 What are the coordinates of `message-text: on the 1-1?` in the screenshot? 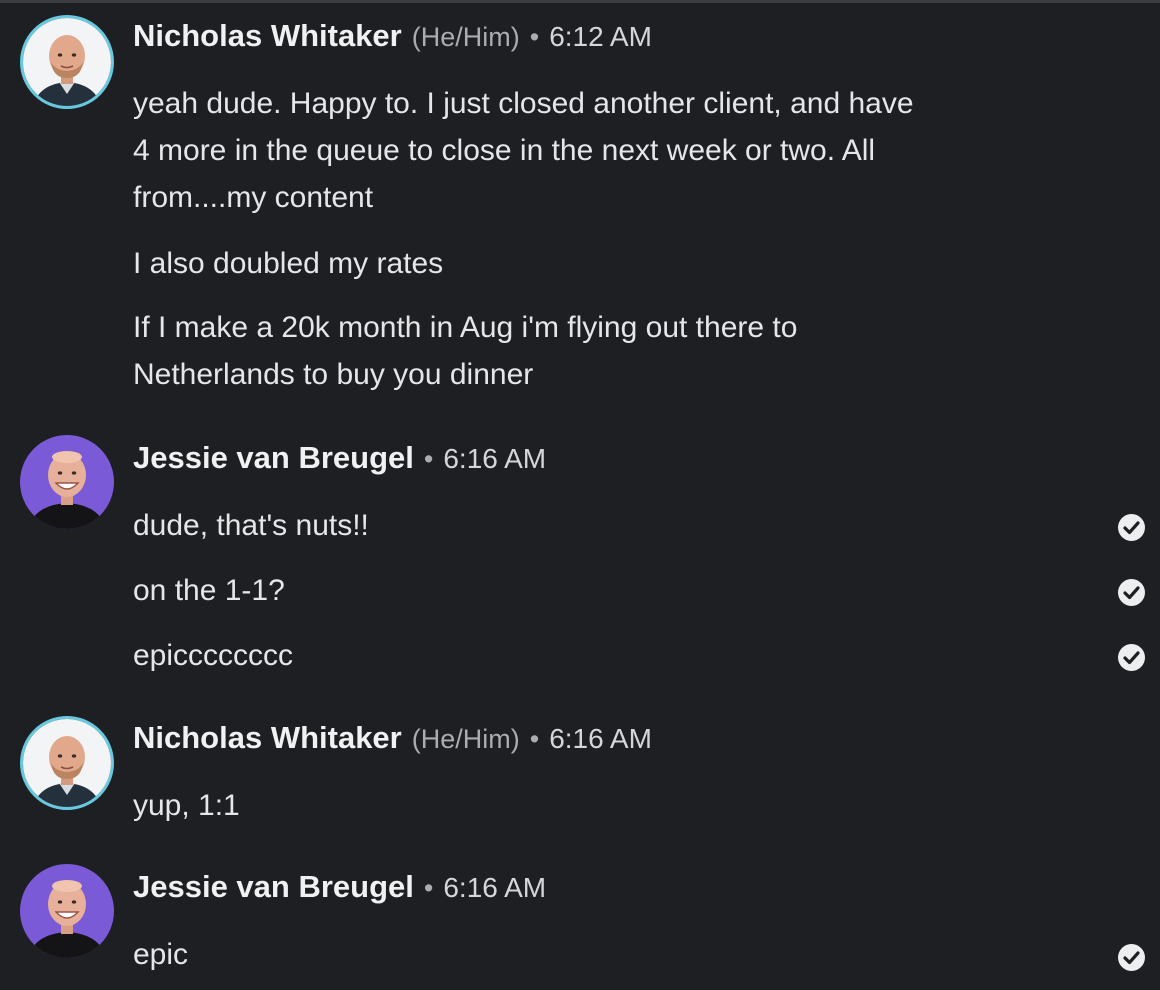 It's located at (583, 590).